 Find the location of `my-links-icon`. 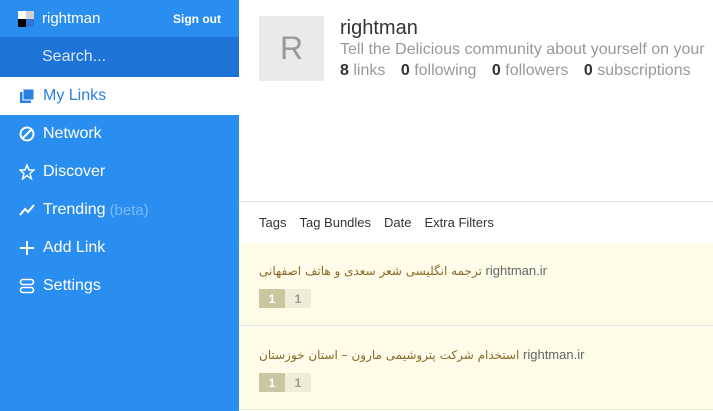

my-links-icon is located at coordinates (27, 96).